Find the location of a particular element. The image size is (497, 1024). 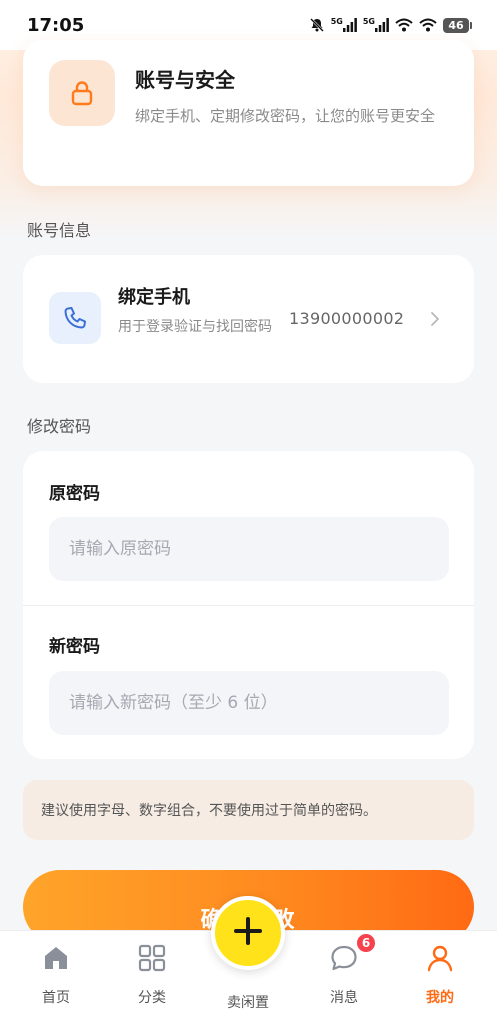

password-tip: 建议使用字母、数字组合，不要使用过于简单的密码。 is located at coordinates (248, 810).